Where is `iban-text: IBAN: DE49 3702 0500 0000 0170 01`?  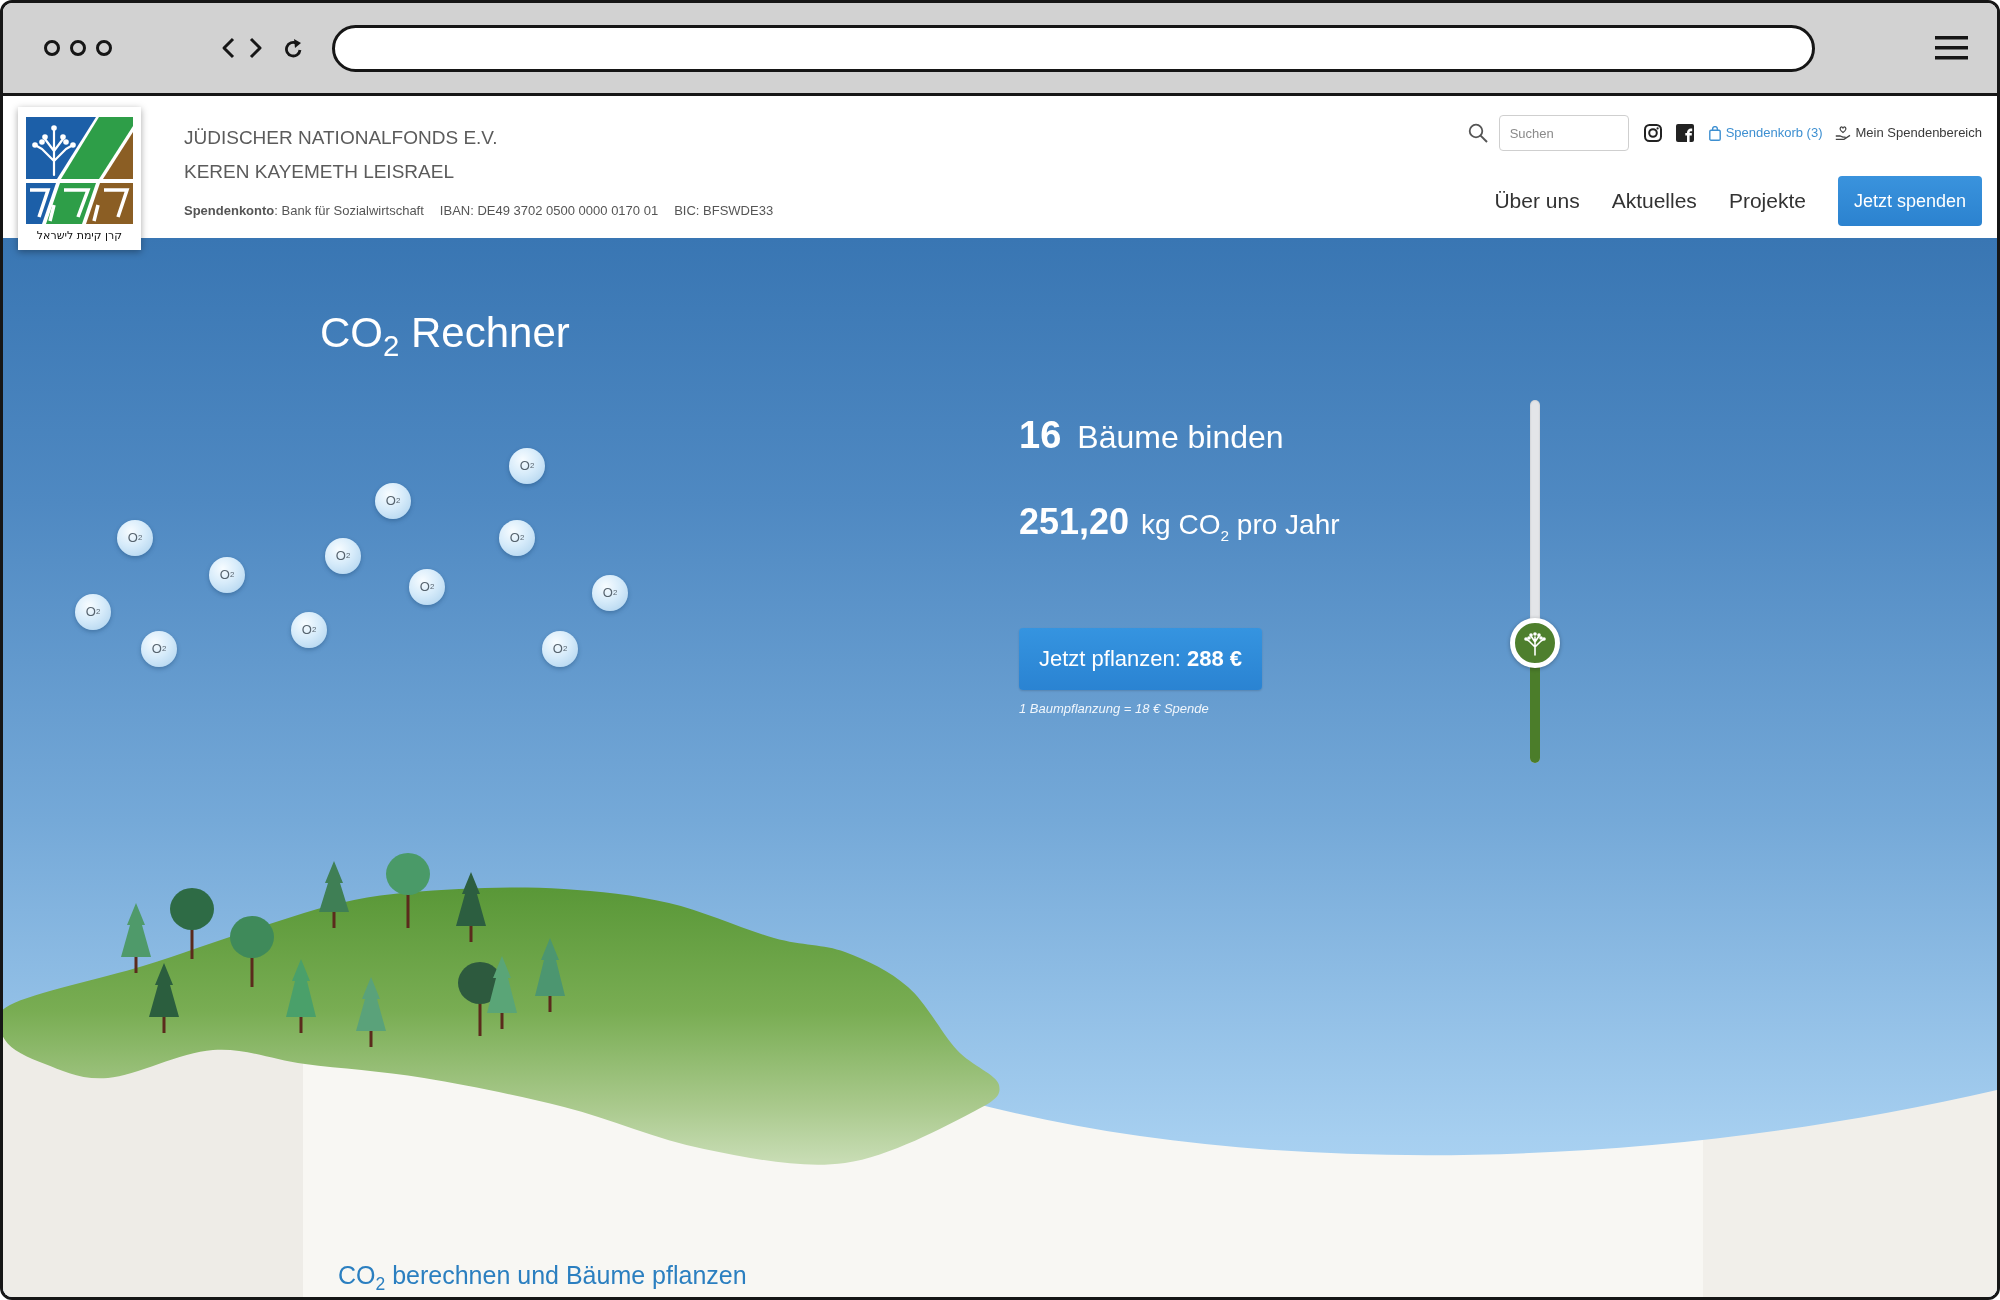
iban-text: IBAN: DE49 3702 0500 0000 0170 01 is located at coordinates (549, 211).